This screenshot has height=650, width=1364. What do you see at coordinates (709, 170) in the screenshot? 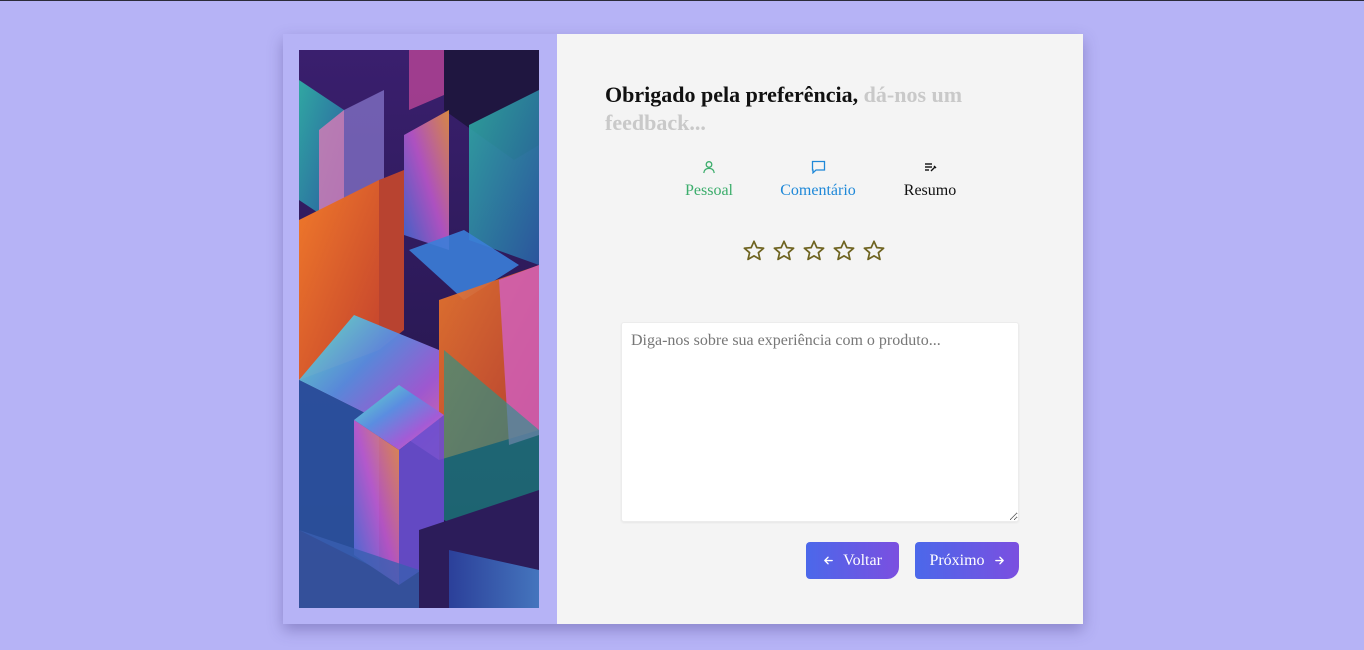
I see `user-icon` at bounding box center [709, 170].